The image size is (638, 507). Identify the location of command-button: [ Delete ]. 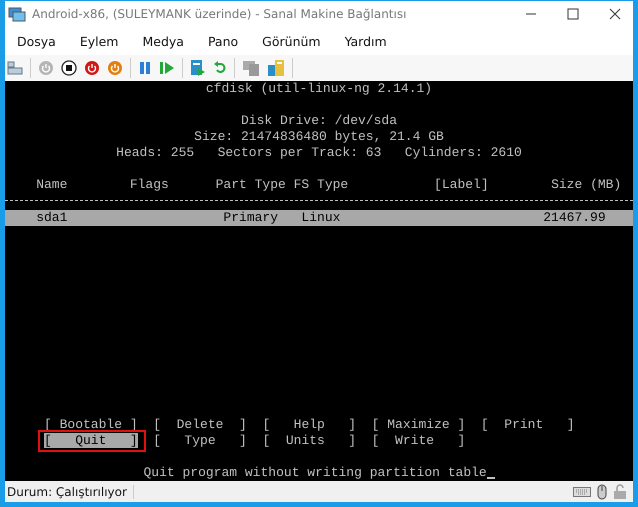
(200, 424).